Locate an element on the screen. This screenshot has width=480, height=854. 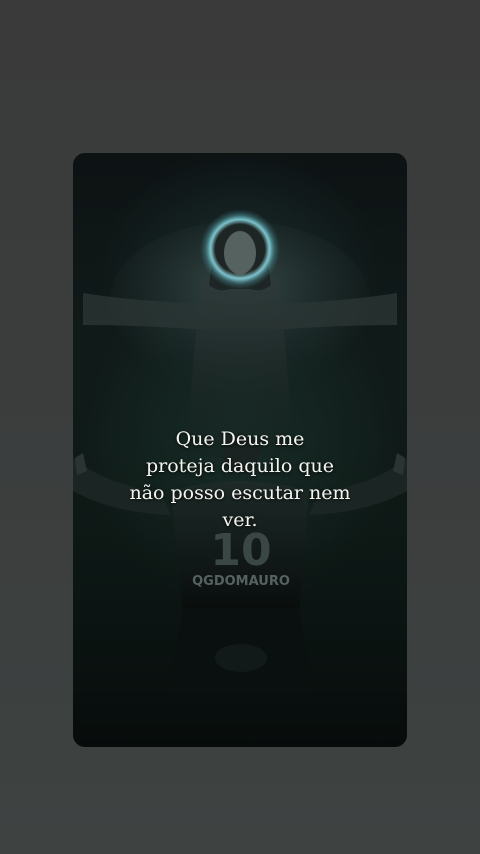
caption-line: não posso escutar nem is located at coordinates (240, 493).